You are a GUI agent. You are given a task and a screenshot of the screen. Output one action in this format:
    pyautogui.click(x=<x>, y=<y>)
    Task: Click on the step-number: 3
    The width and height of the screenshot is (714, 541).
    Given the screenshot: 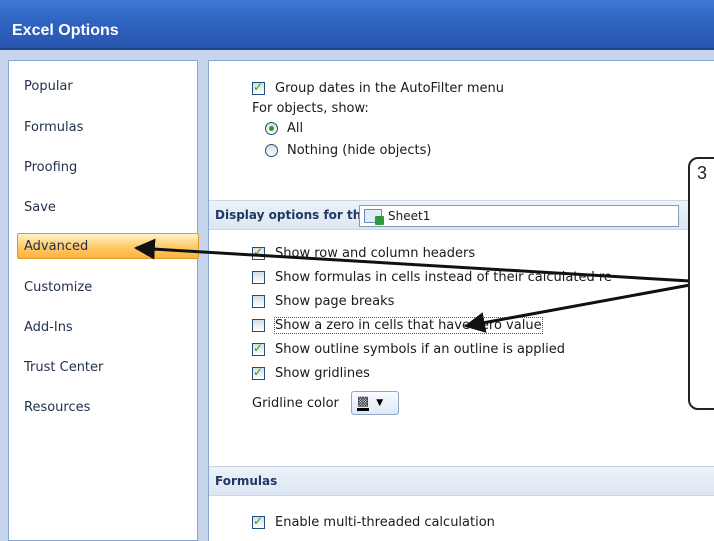 What is the action you would take?
    pyautogui.click(x=702, y=173)
    